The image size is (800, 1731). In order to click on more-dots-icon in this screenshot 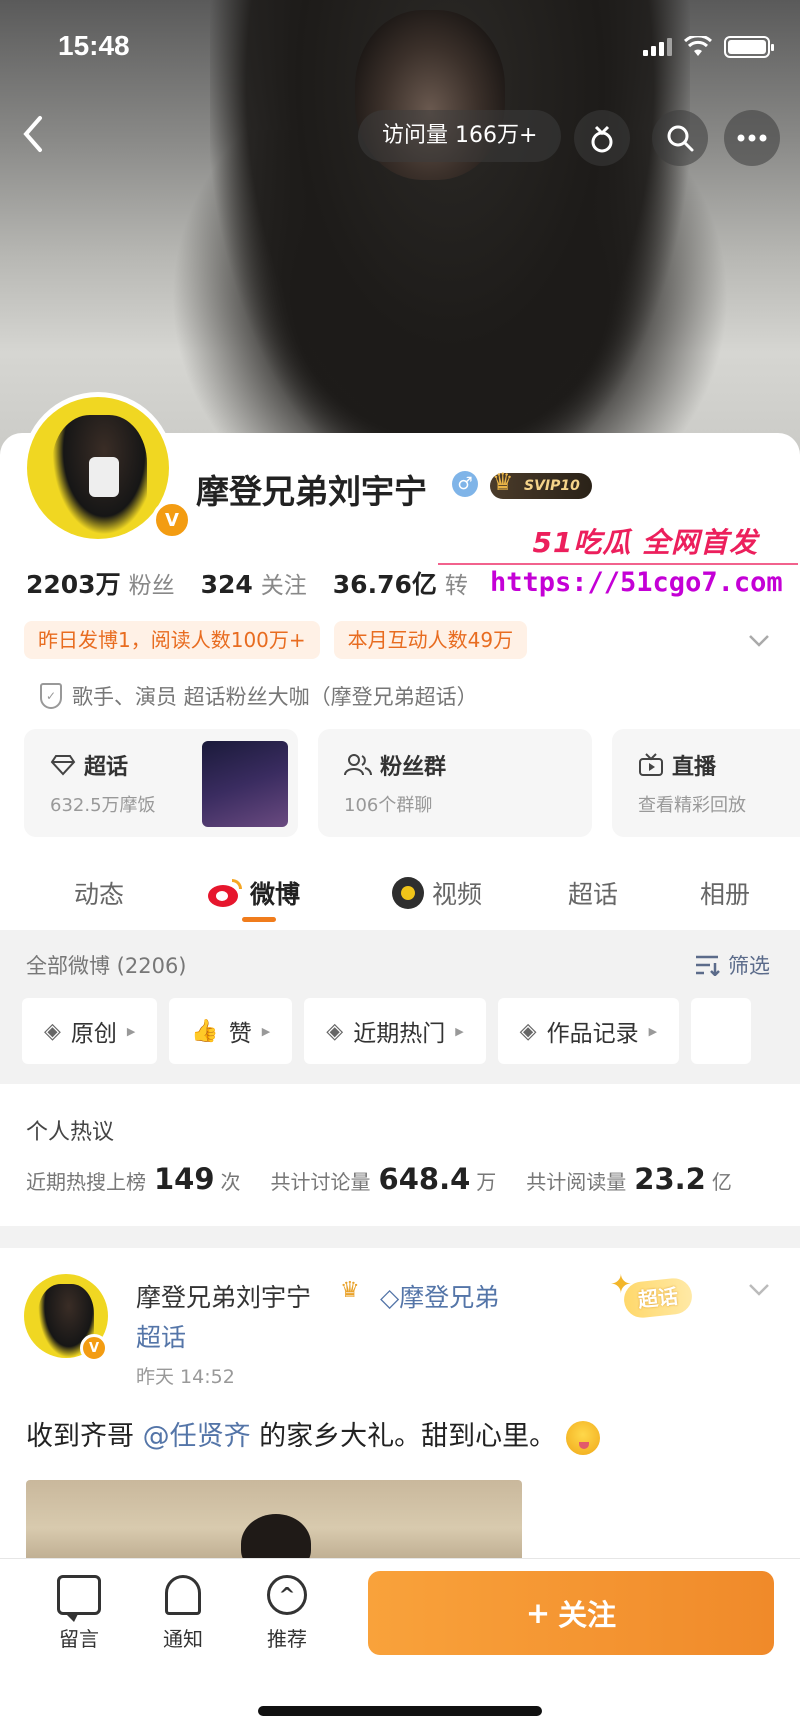, I will do `click(752, 138)`.